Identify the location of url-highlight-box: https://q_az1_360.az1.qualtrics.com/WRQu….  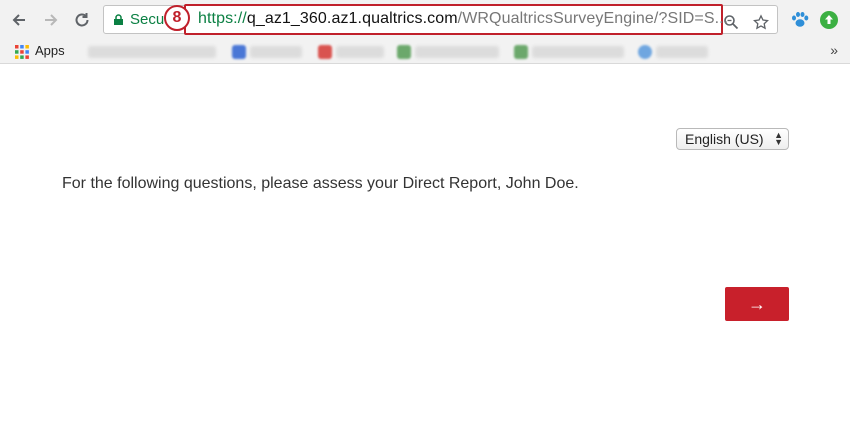
(456, 19).